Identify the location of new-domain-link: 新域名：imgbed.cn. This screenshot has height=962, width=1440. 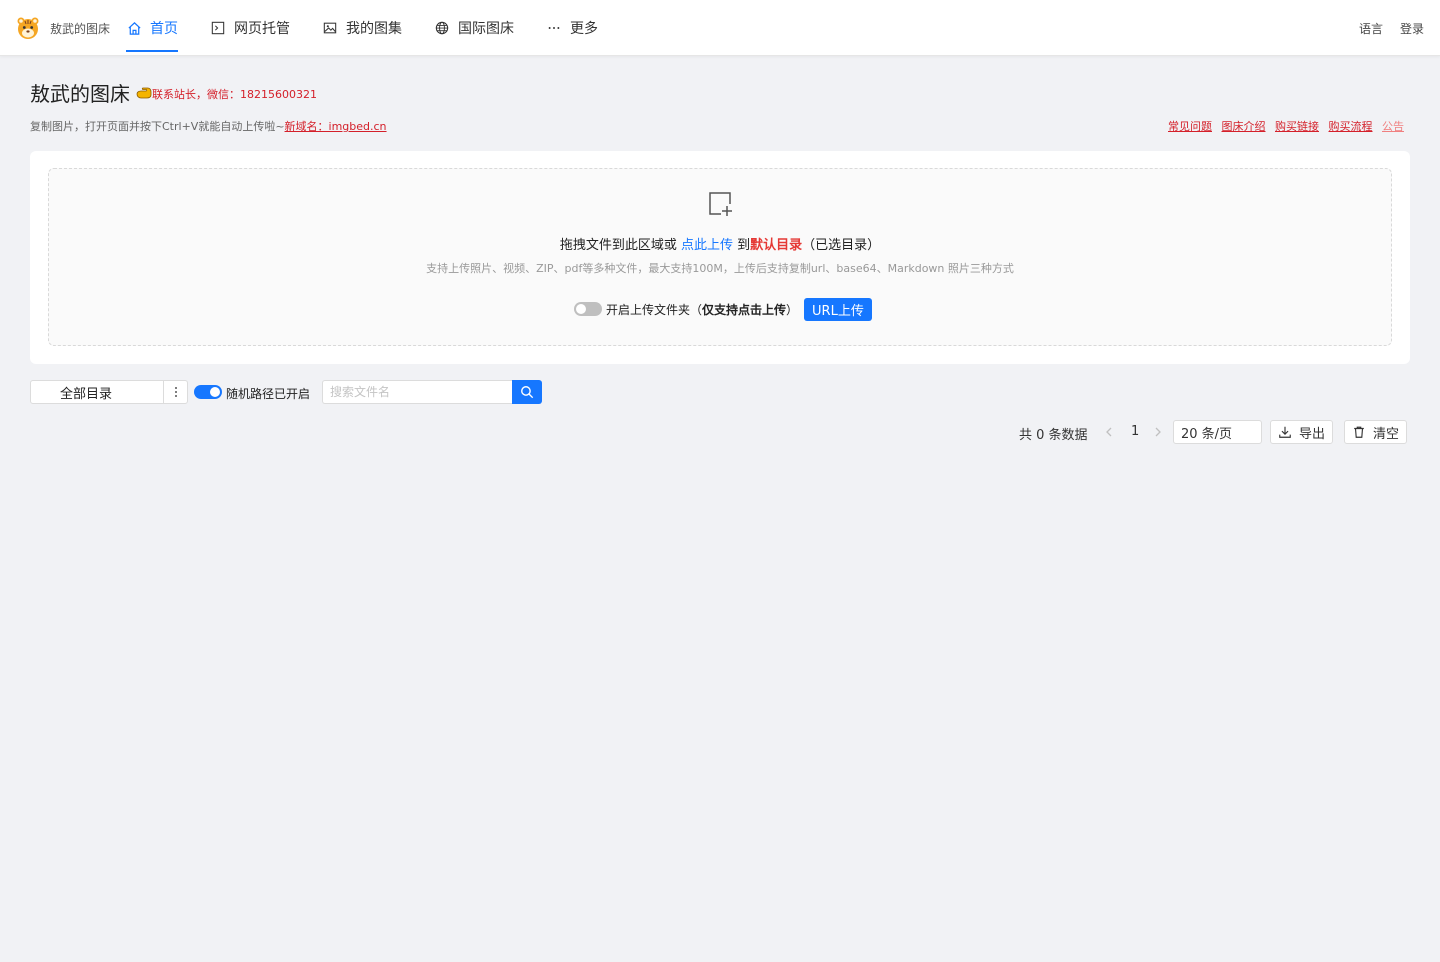
(336, 126).